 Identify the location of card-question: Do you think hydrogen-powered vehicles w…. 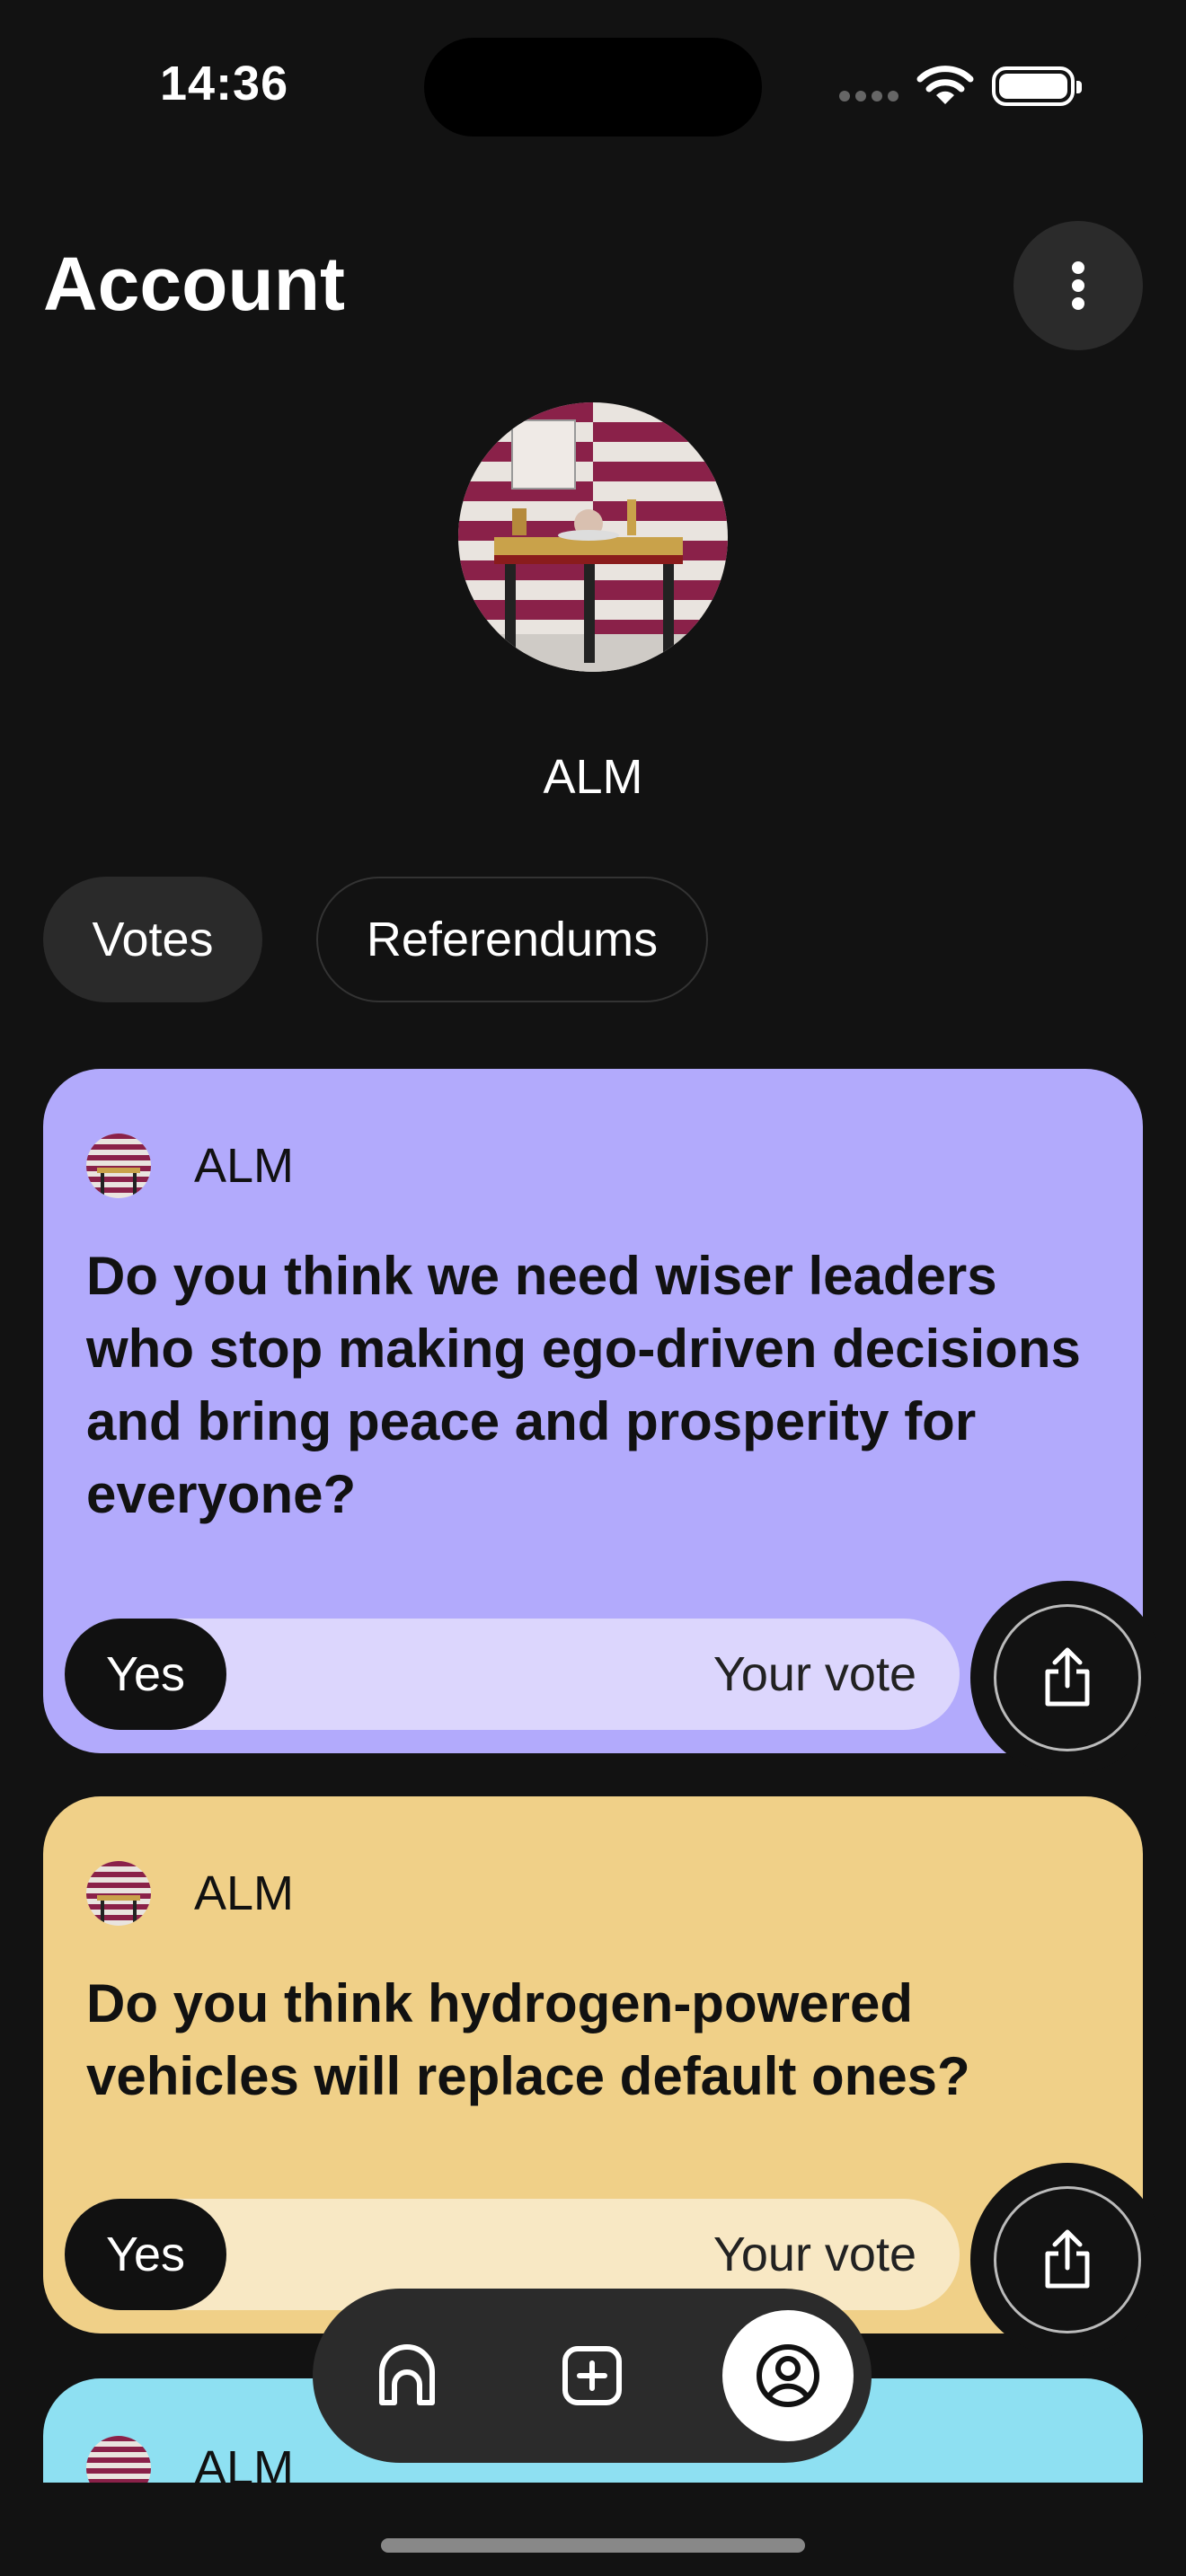
(528, 2039).